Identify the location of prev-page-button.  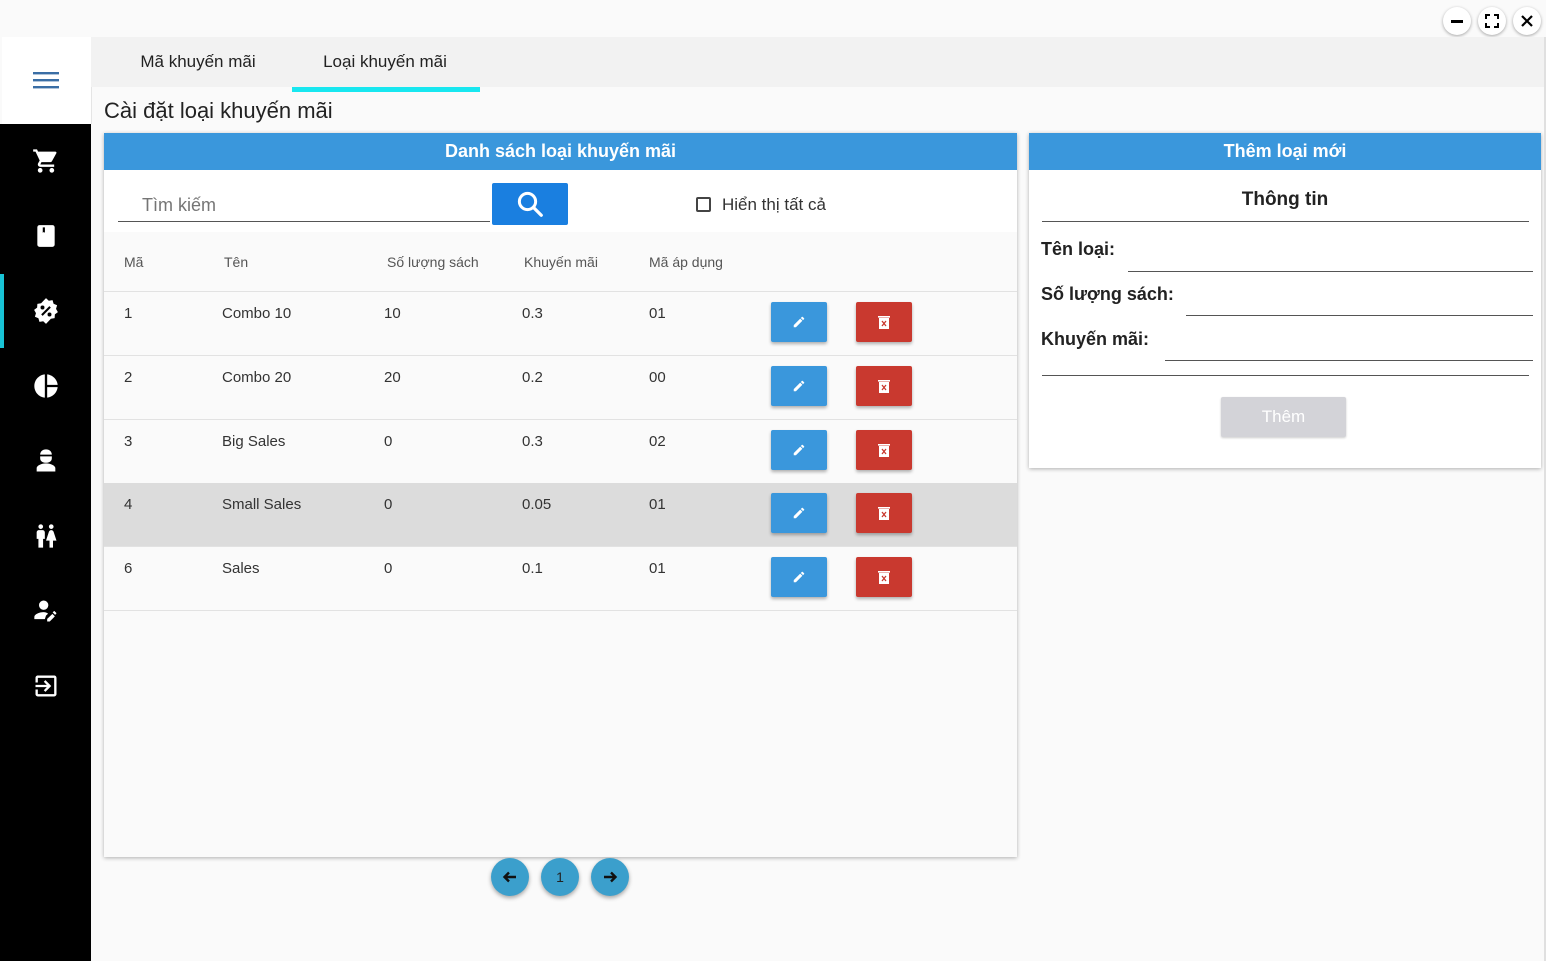
(510, 877).